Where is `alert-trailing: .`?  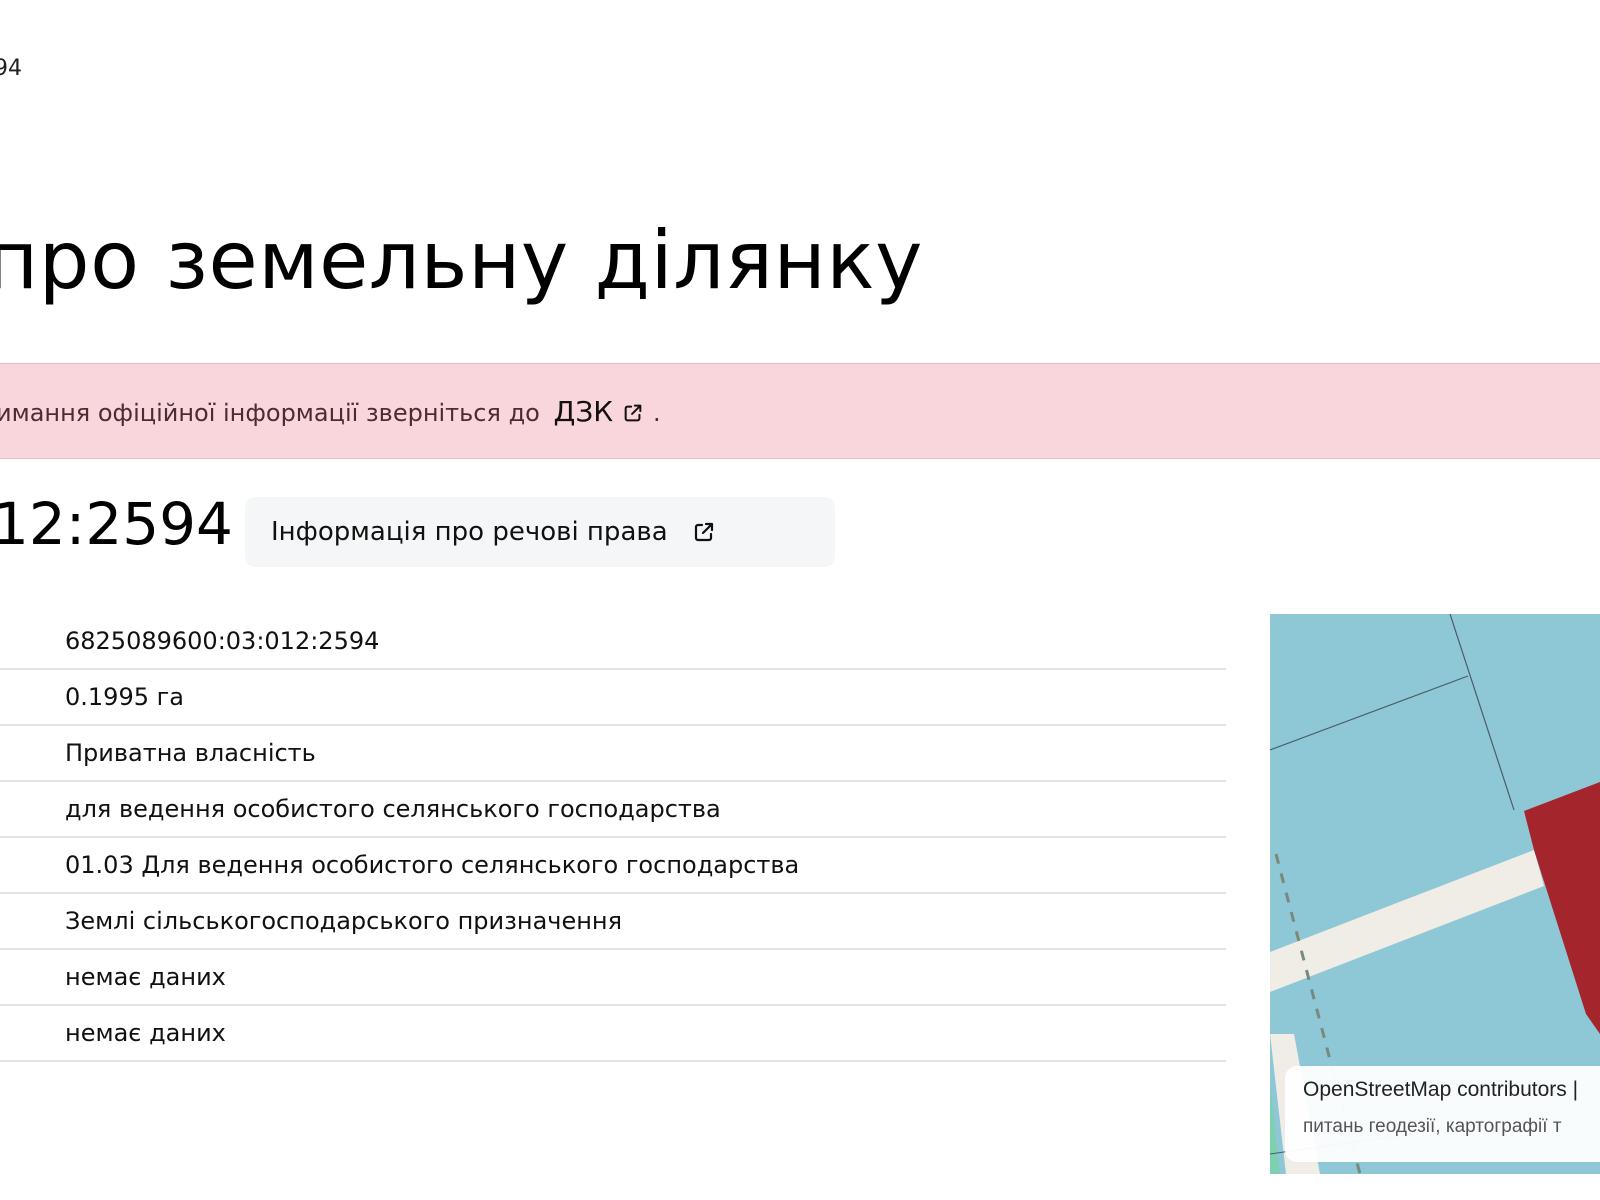
alert-trailing: . is located at coordinates (657, 412).